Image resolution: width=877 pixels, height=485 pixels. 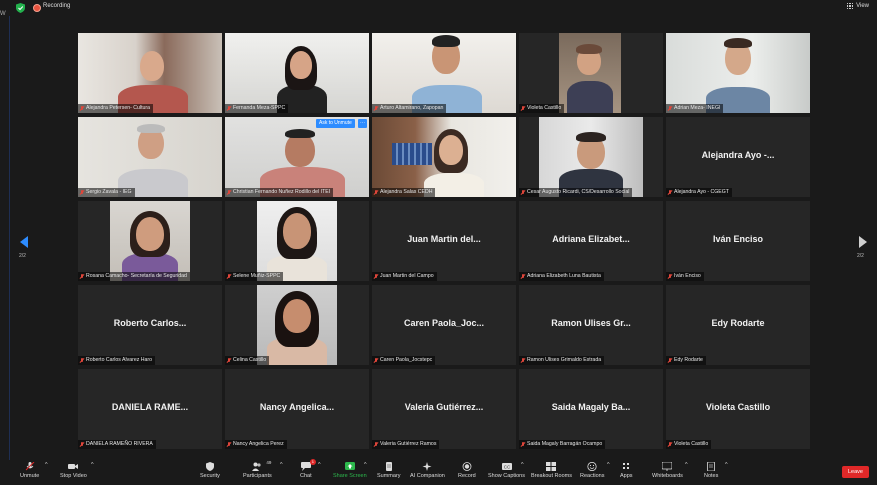 I want to click on video-tile: Iván Enciso Iván Enciso, so click(x=738, y=241).